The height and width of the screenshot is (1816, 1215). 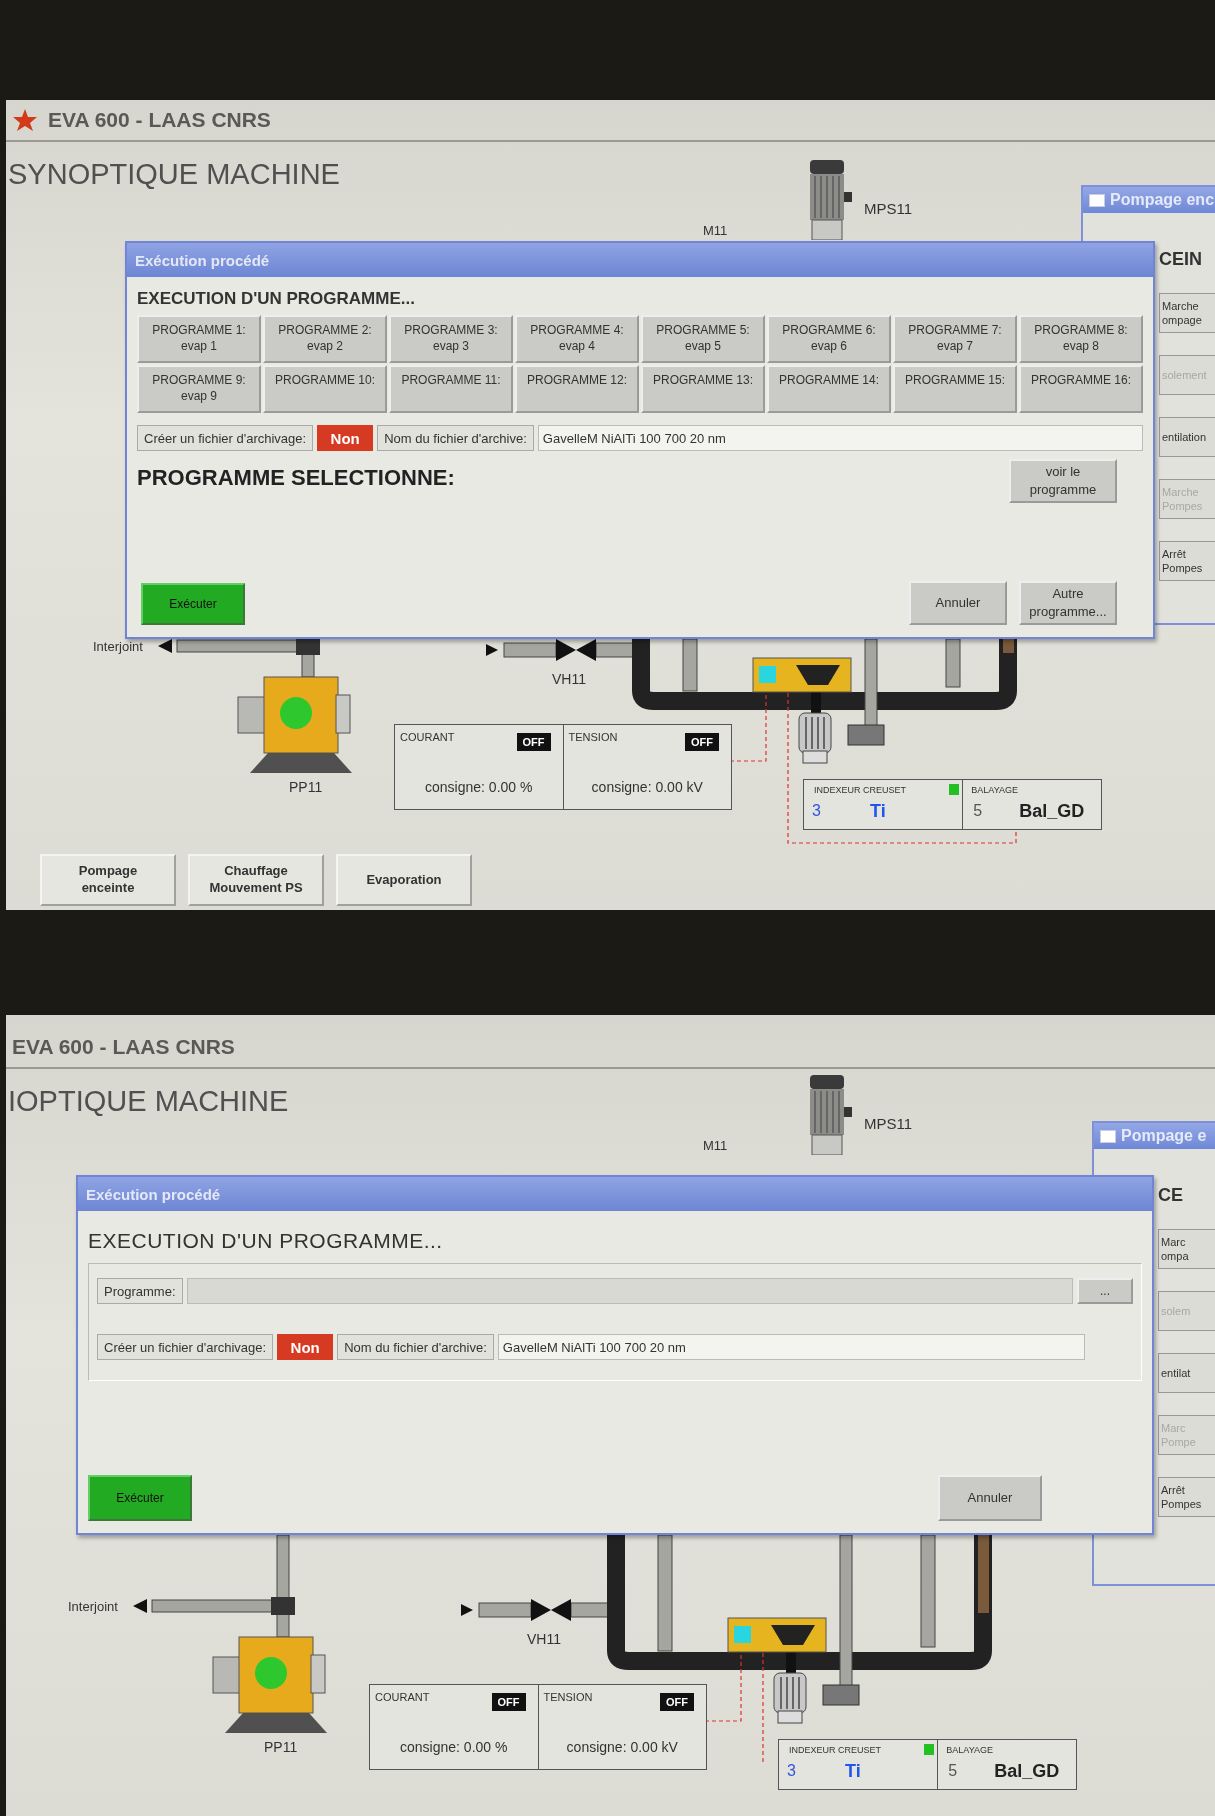 I want to click on window-title: Pompage enc, so click(x=1162, y=200).